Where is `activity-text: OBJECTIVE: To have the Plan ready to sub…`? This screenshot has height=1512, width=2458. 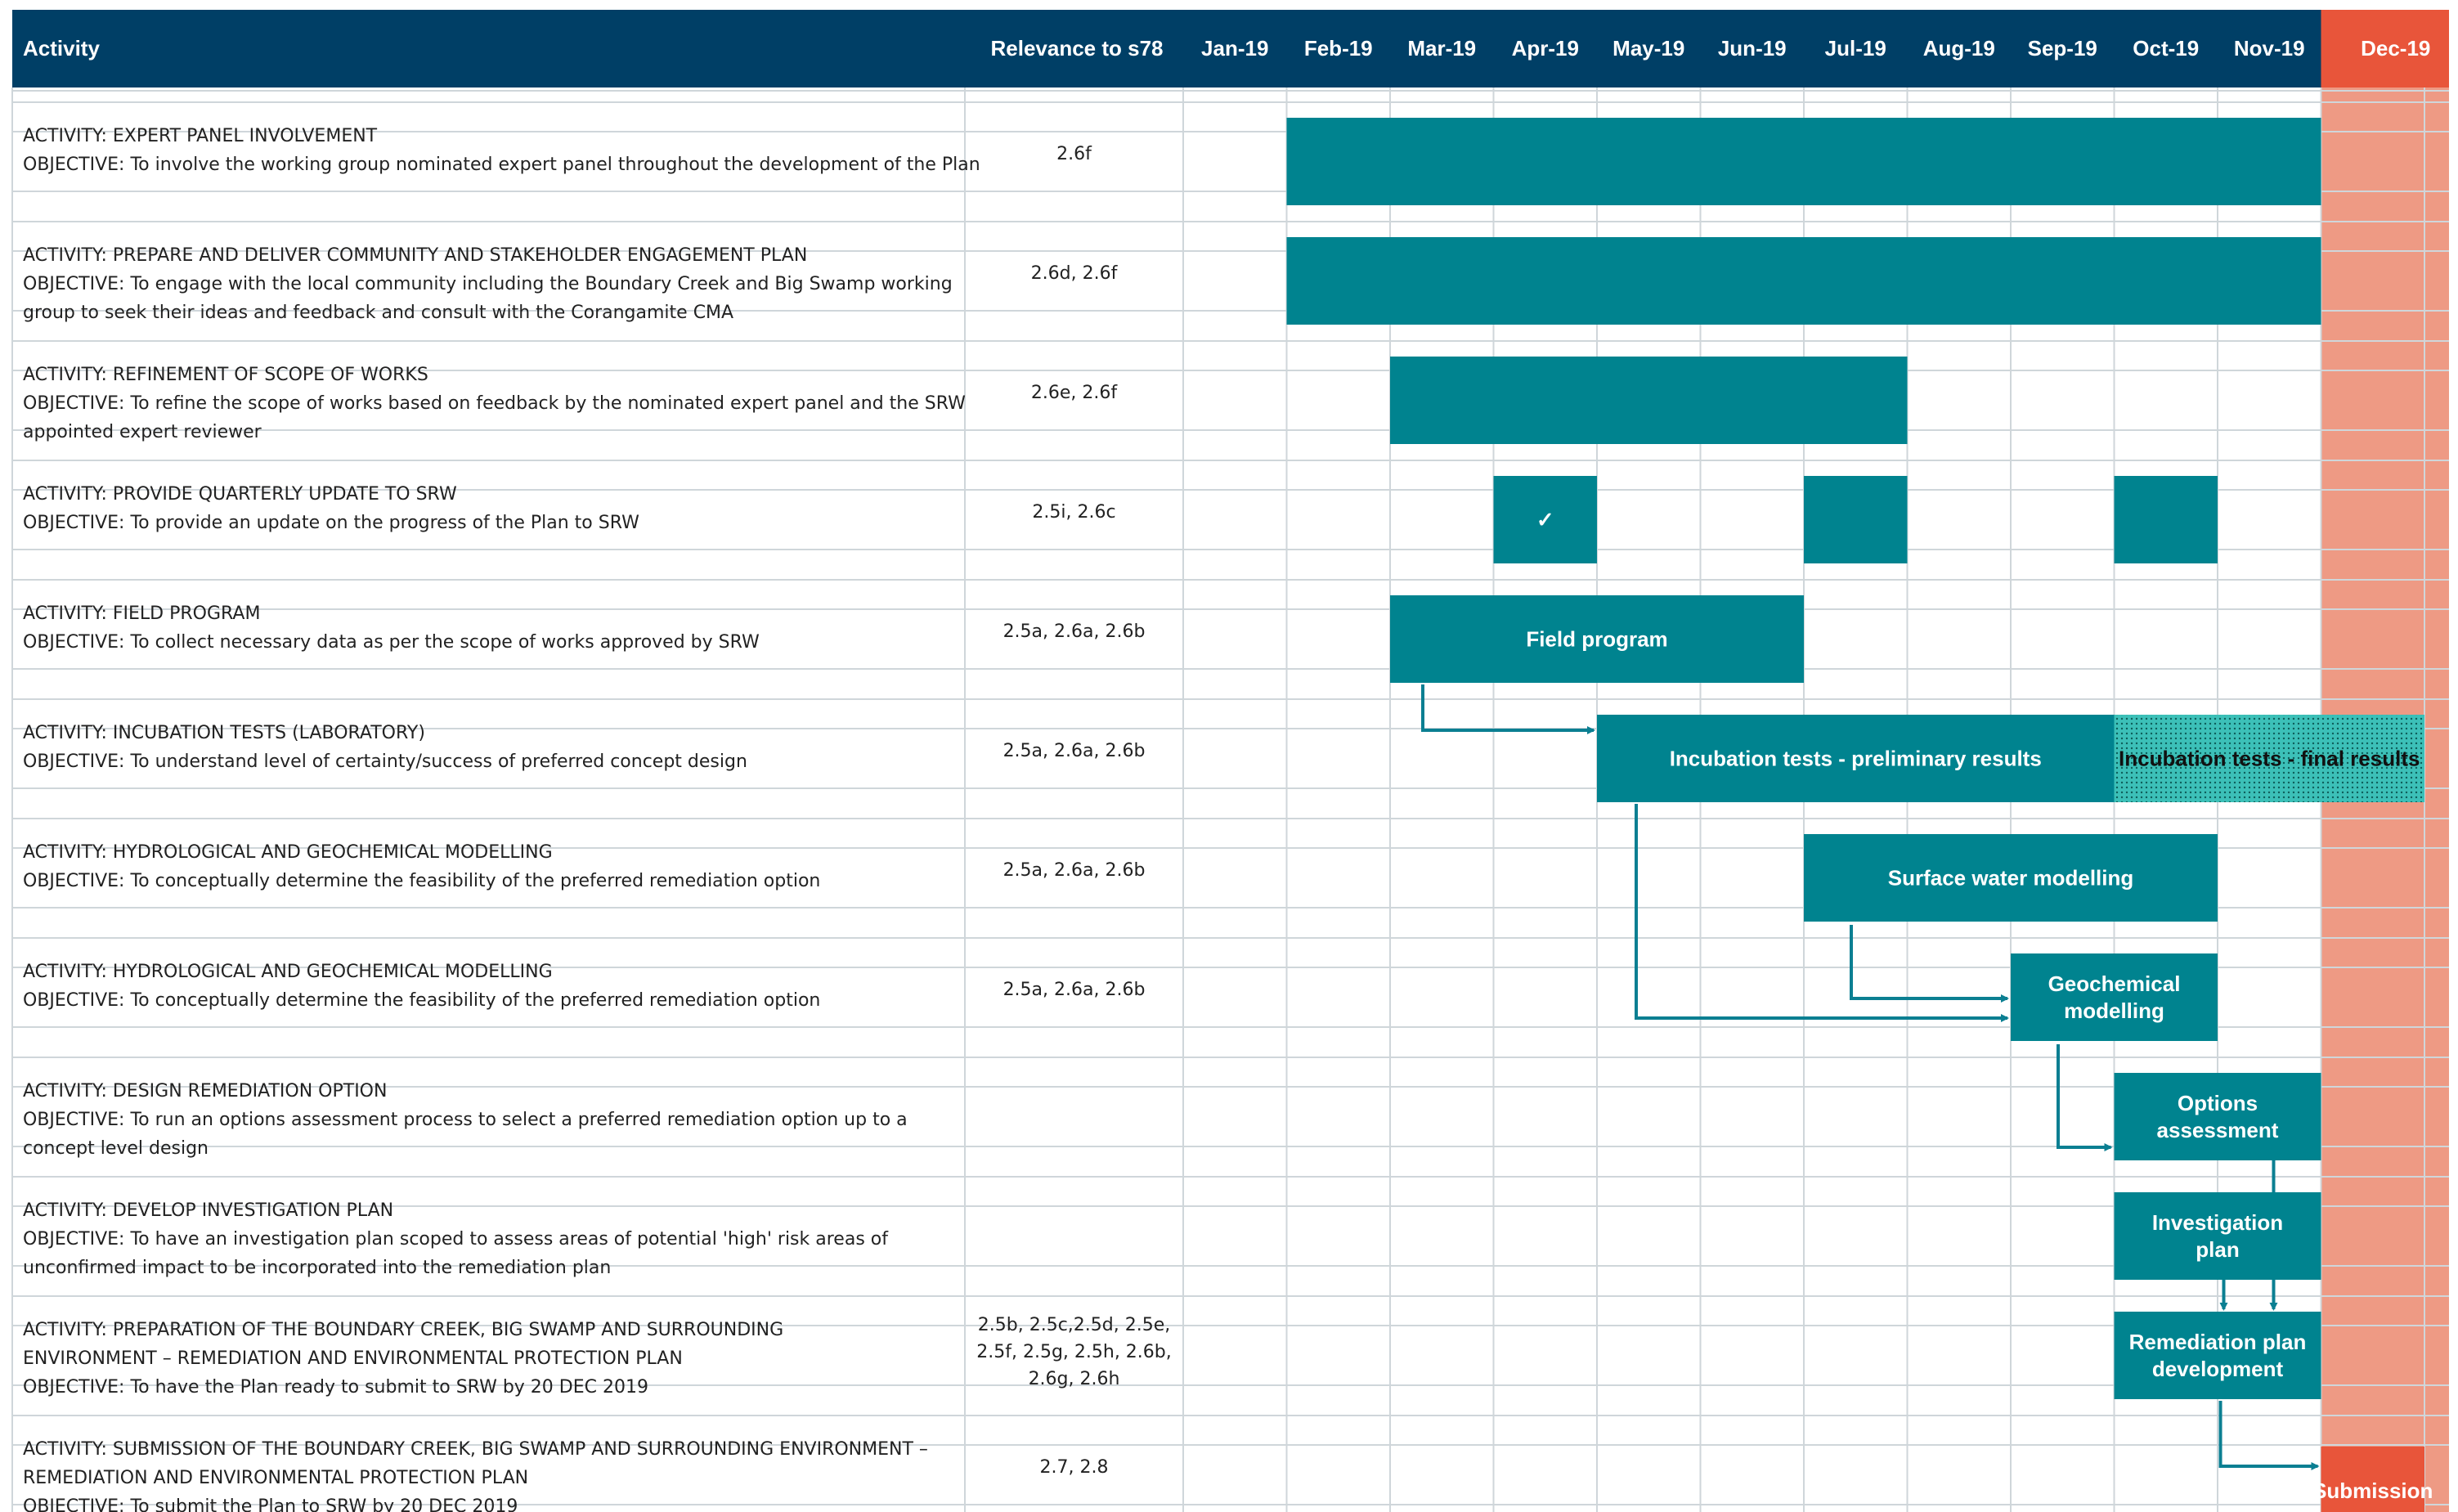 activity-text: OBJECTIVE: To have the Plan ready to sub… is located at coordinates (335, 1387).